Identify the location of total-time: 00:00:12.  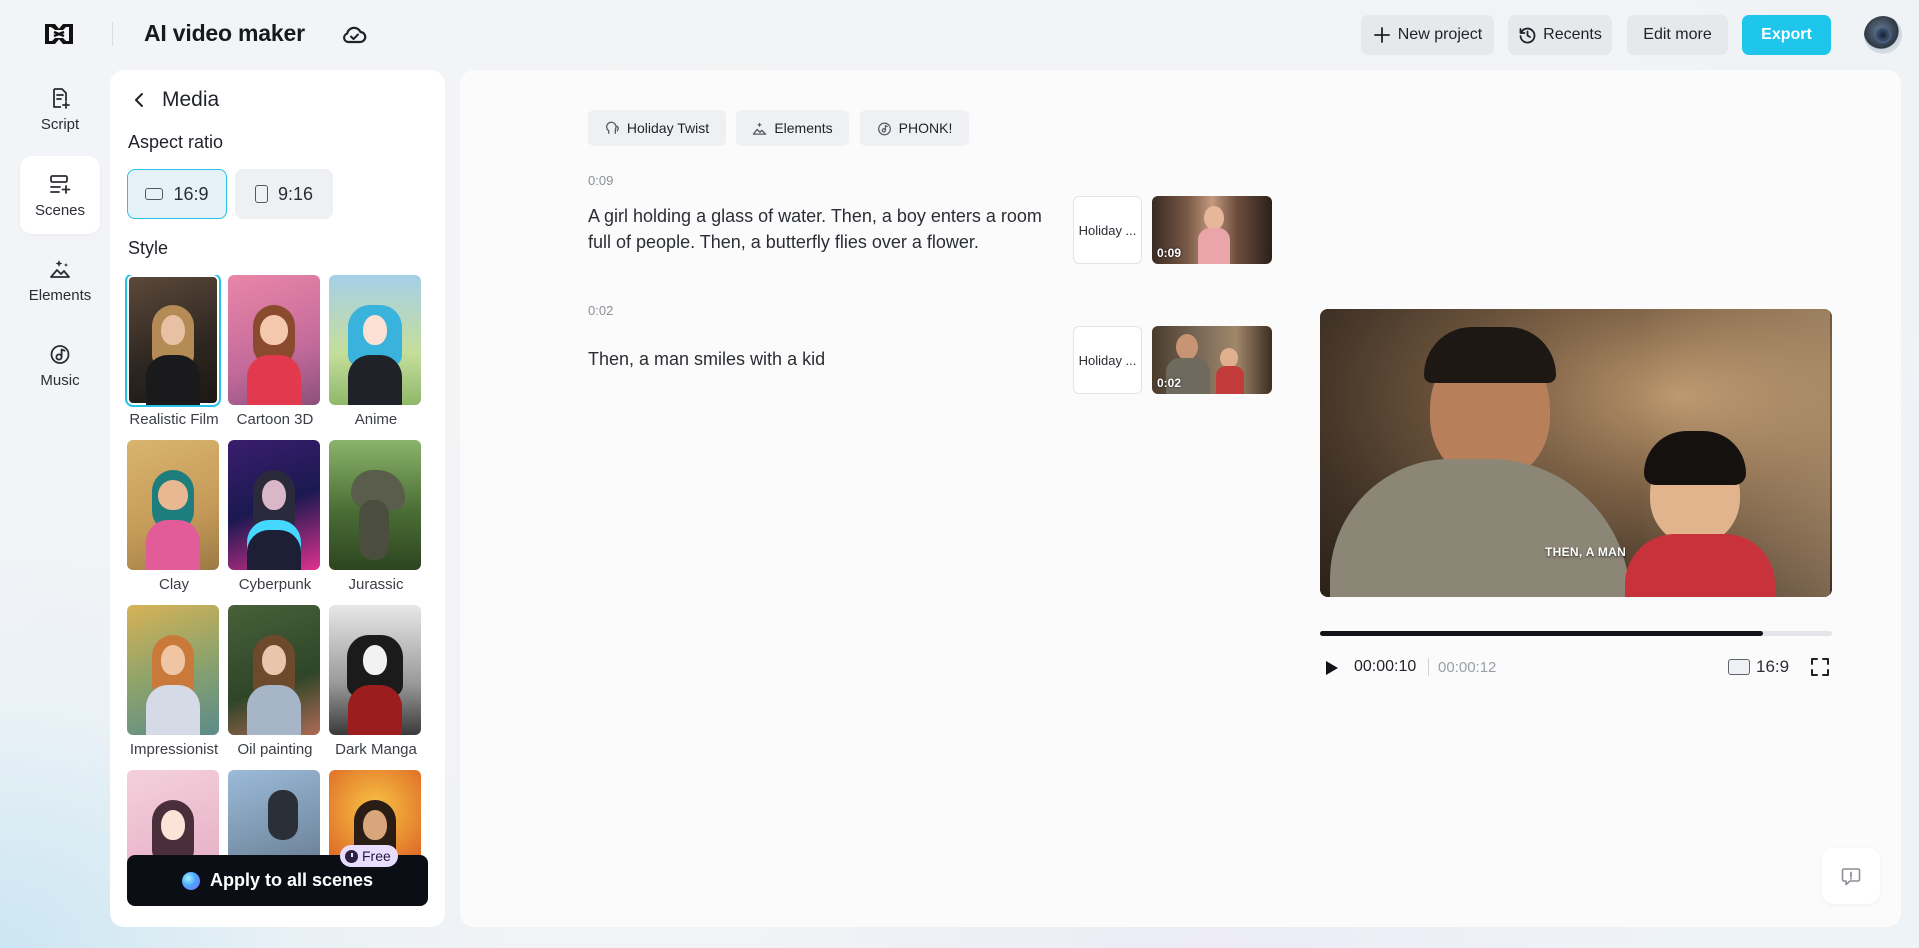
(1467, 667).